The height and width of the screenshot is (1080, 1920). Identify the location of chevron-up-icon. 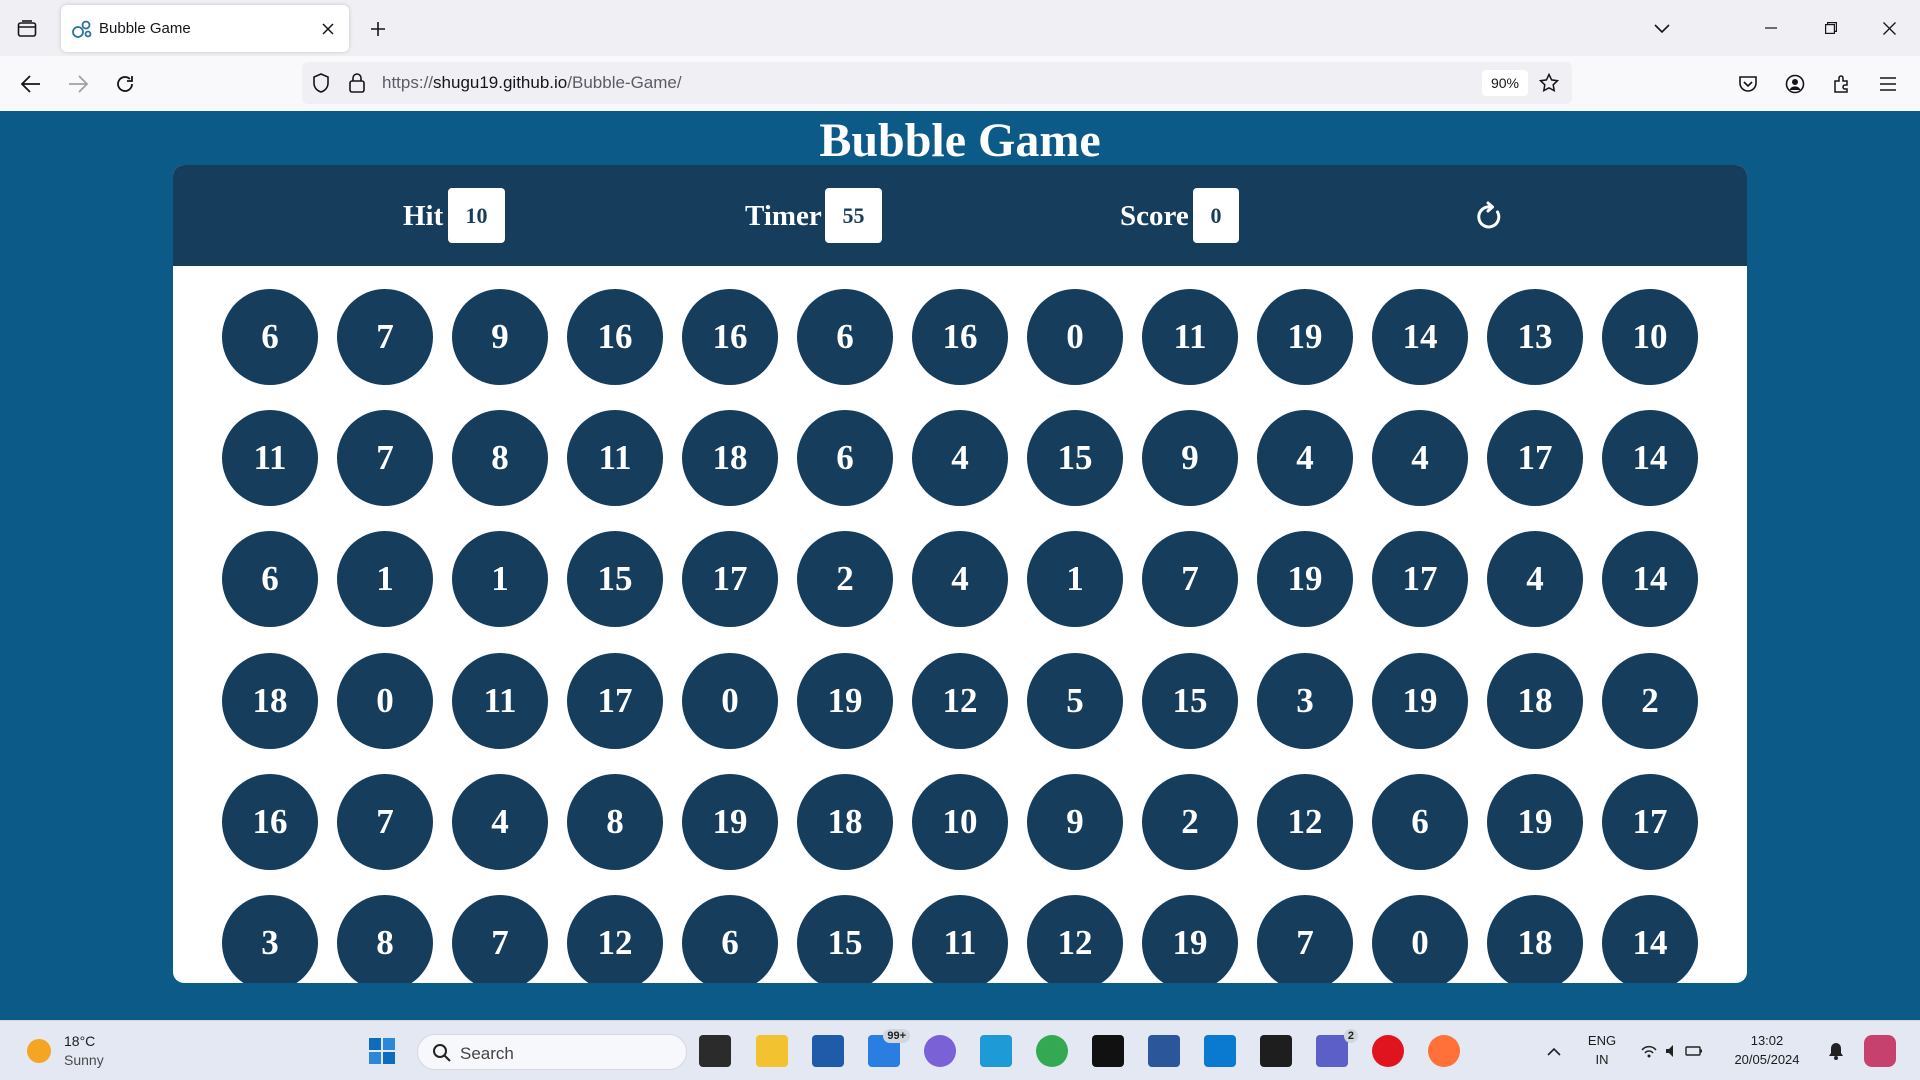
(1554, 1051).